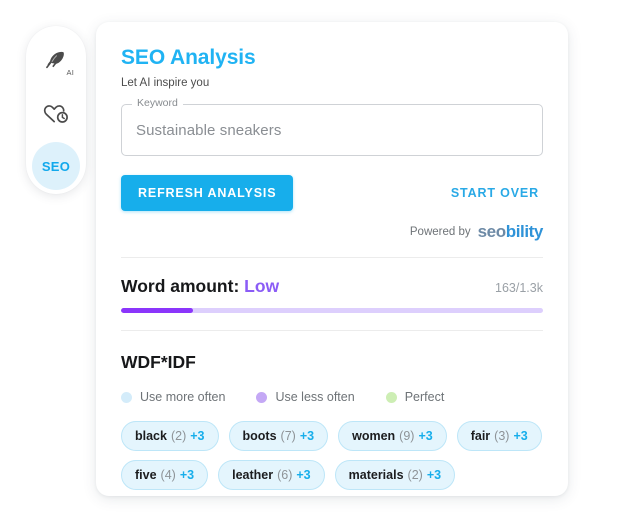  What do you see at coordinates (495, 193) in the screenshot?
I see `start-over-button: START OVER` at bounding box center [495, 193].